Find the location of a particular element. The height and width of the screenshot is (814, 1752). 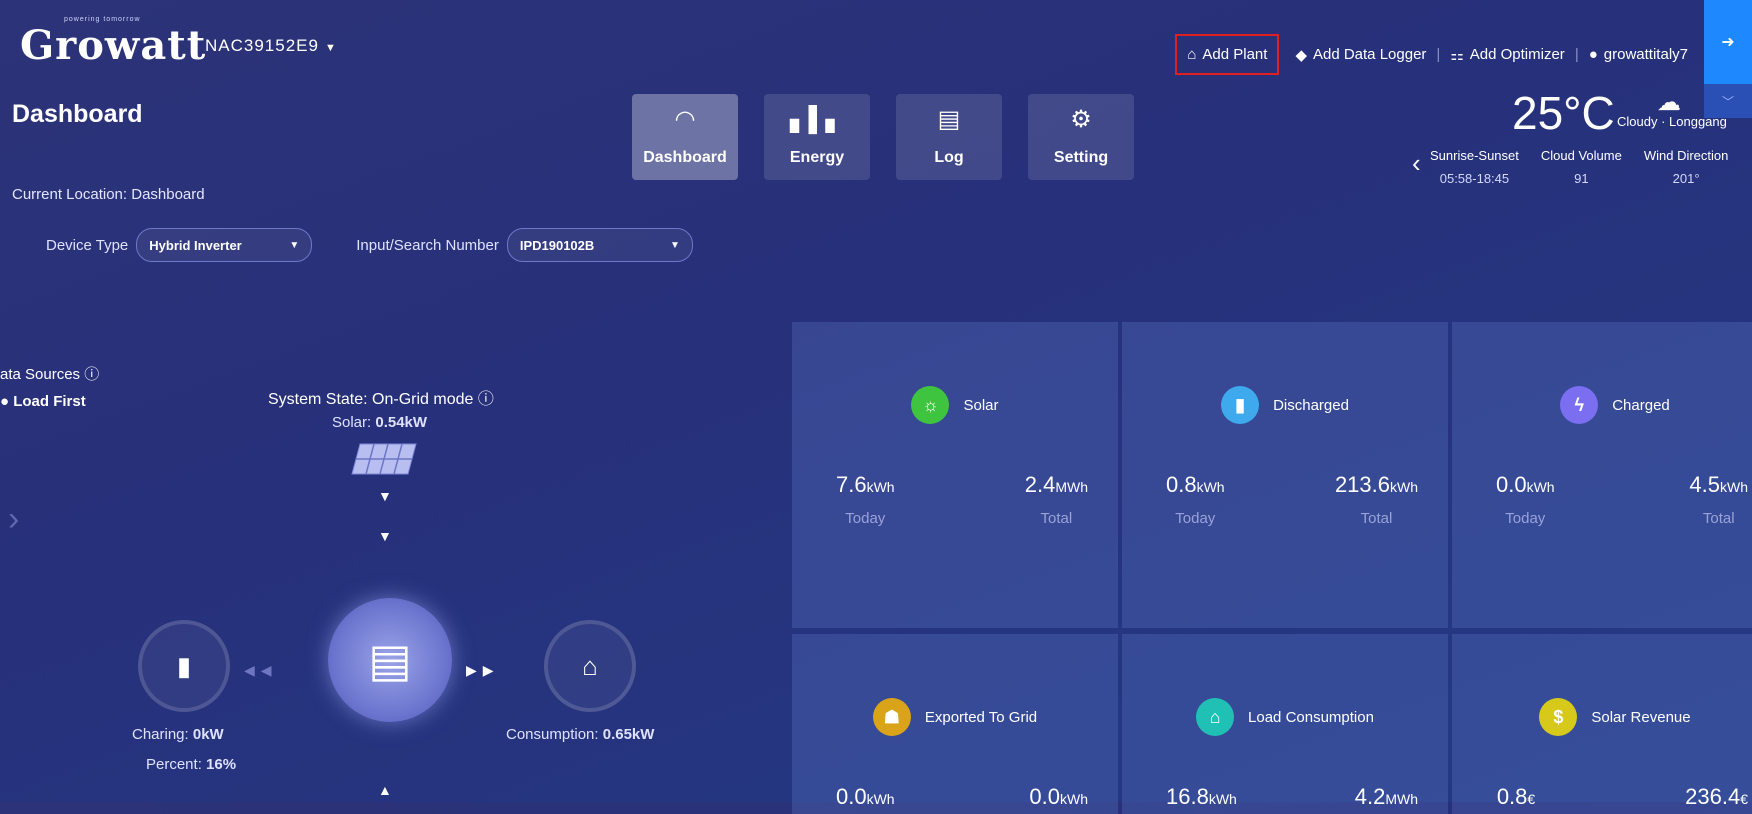

weather-col-label: Sunrise-Sunset is located at coordinates (1474, 155).